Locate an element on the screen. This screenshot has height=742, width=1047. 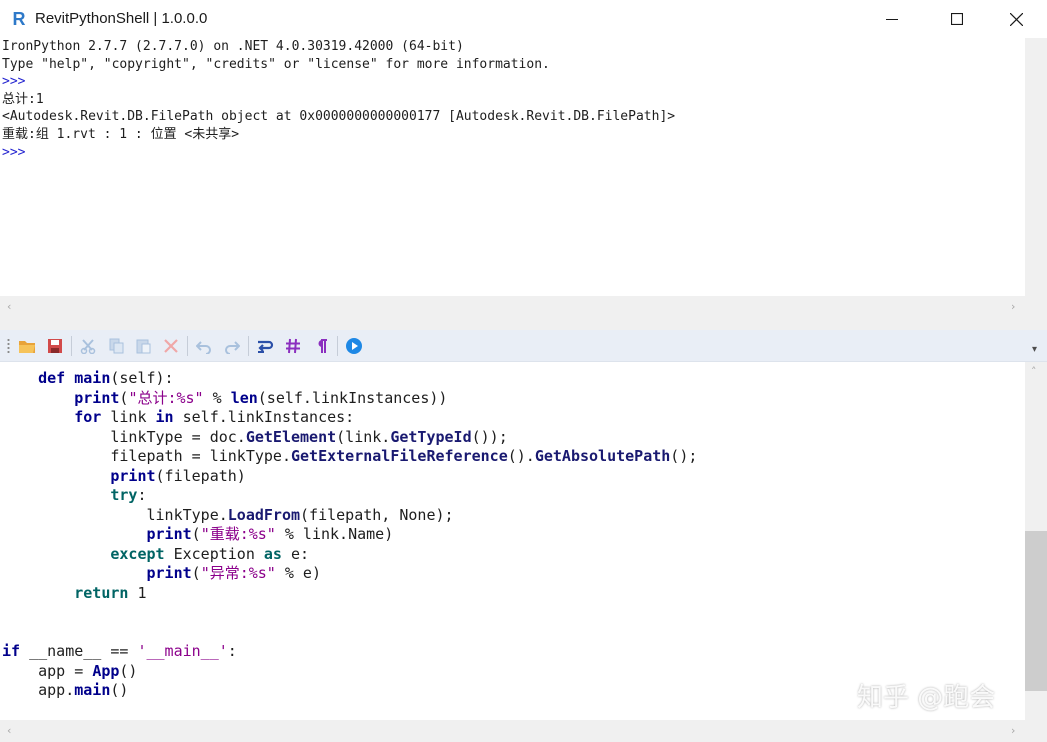
undo-button is located at coordinates (204, 346).